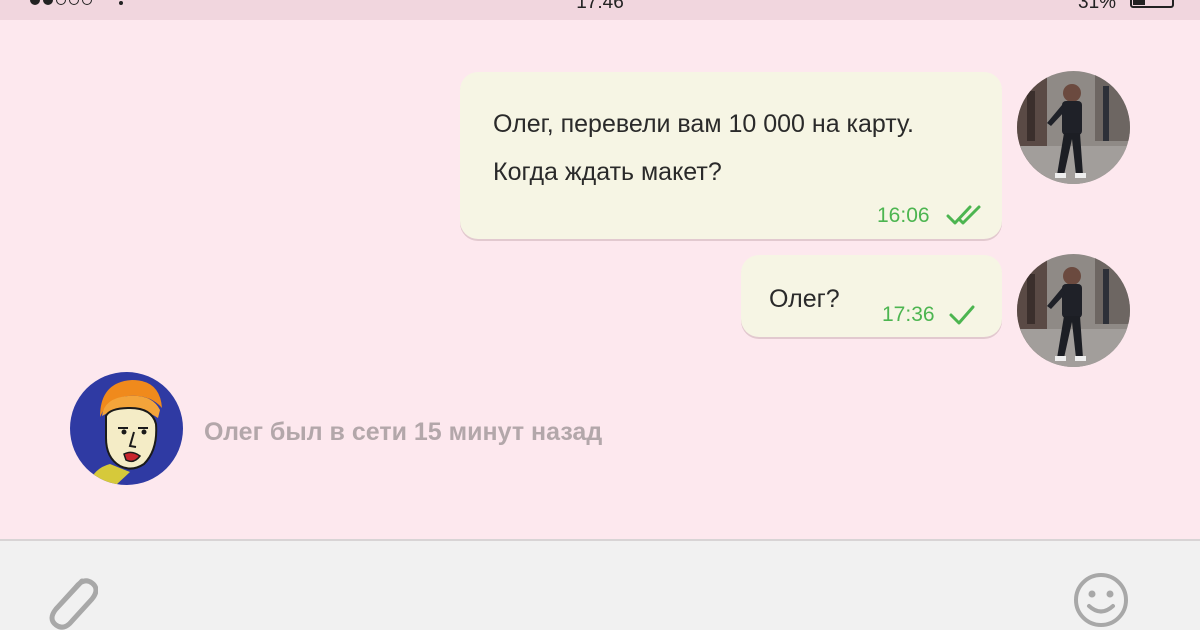  I want to click on status-bar: 17:46 31%, so click(600, 10).